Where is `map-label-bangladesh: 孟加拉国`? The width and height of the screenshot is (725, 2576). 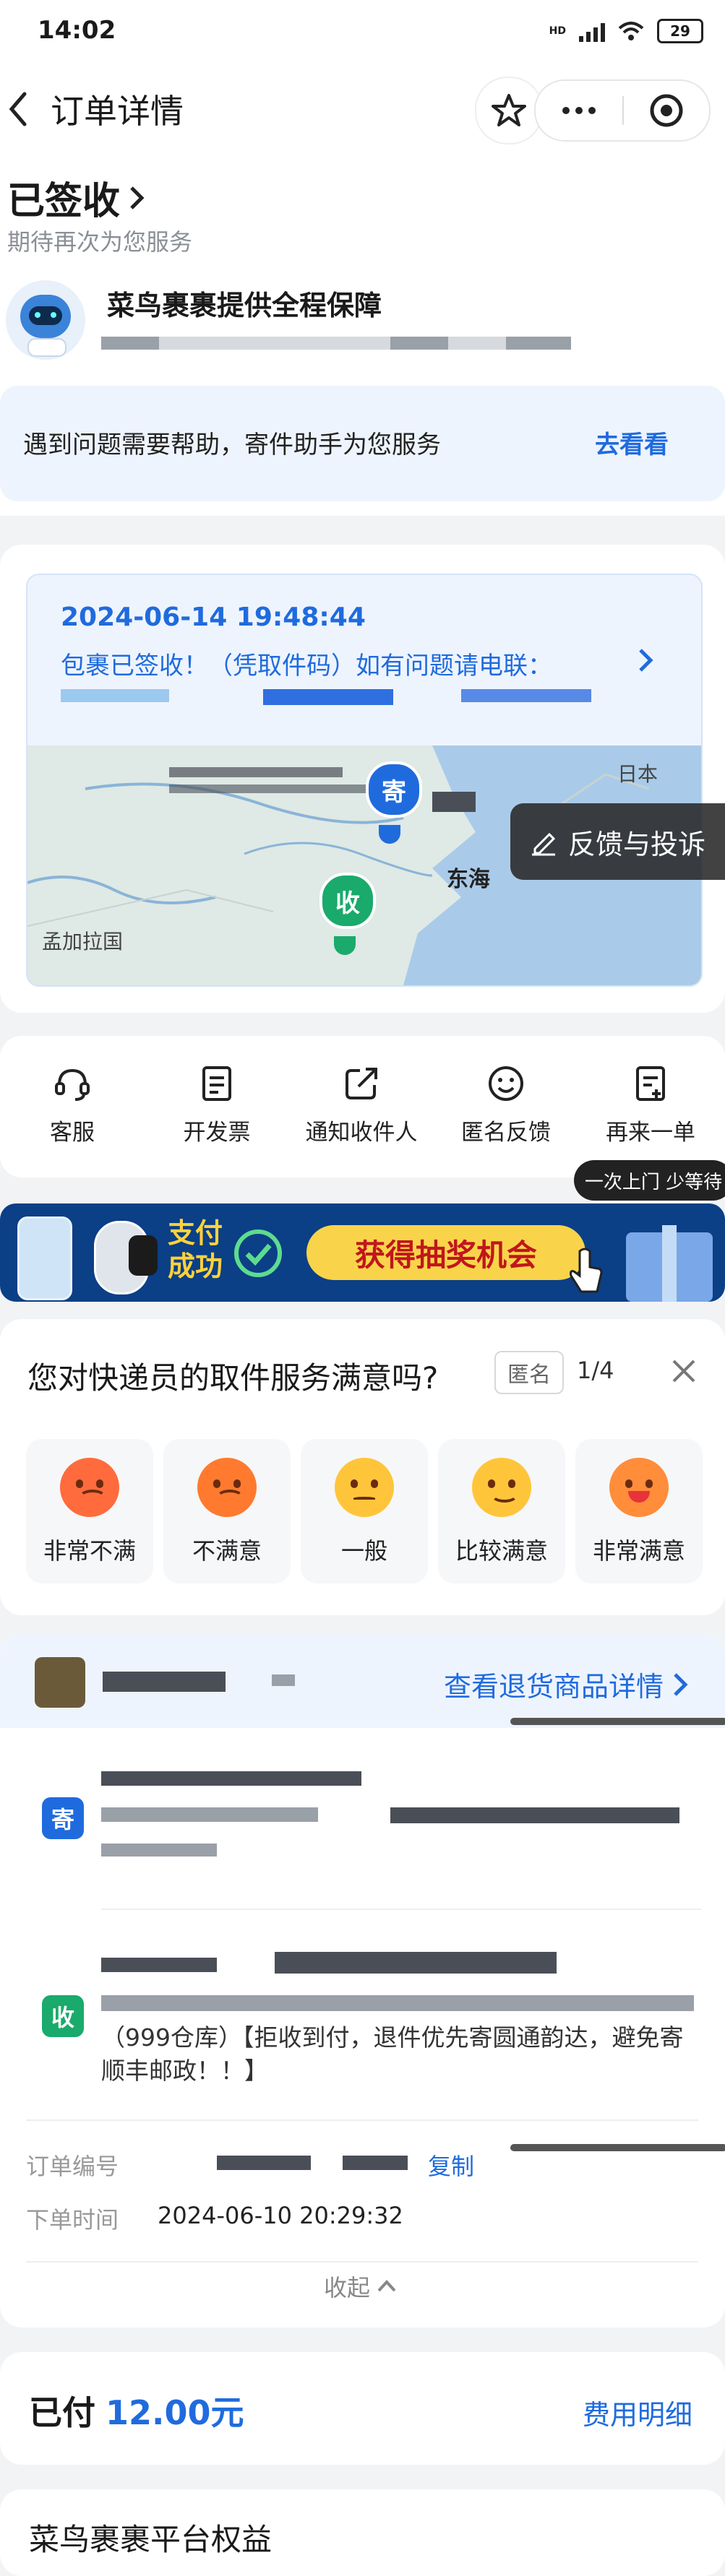
map-label-bangladesh: 孟加拉国 is located at coordinates (83, 942).